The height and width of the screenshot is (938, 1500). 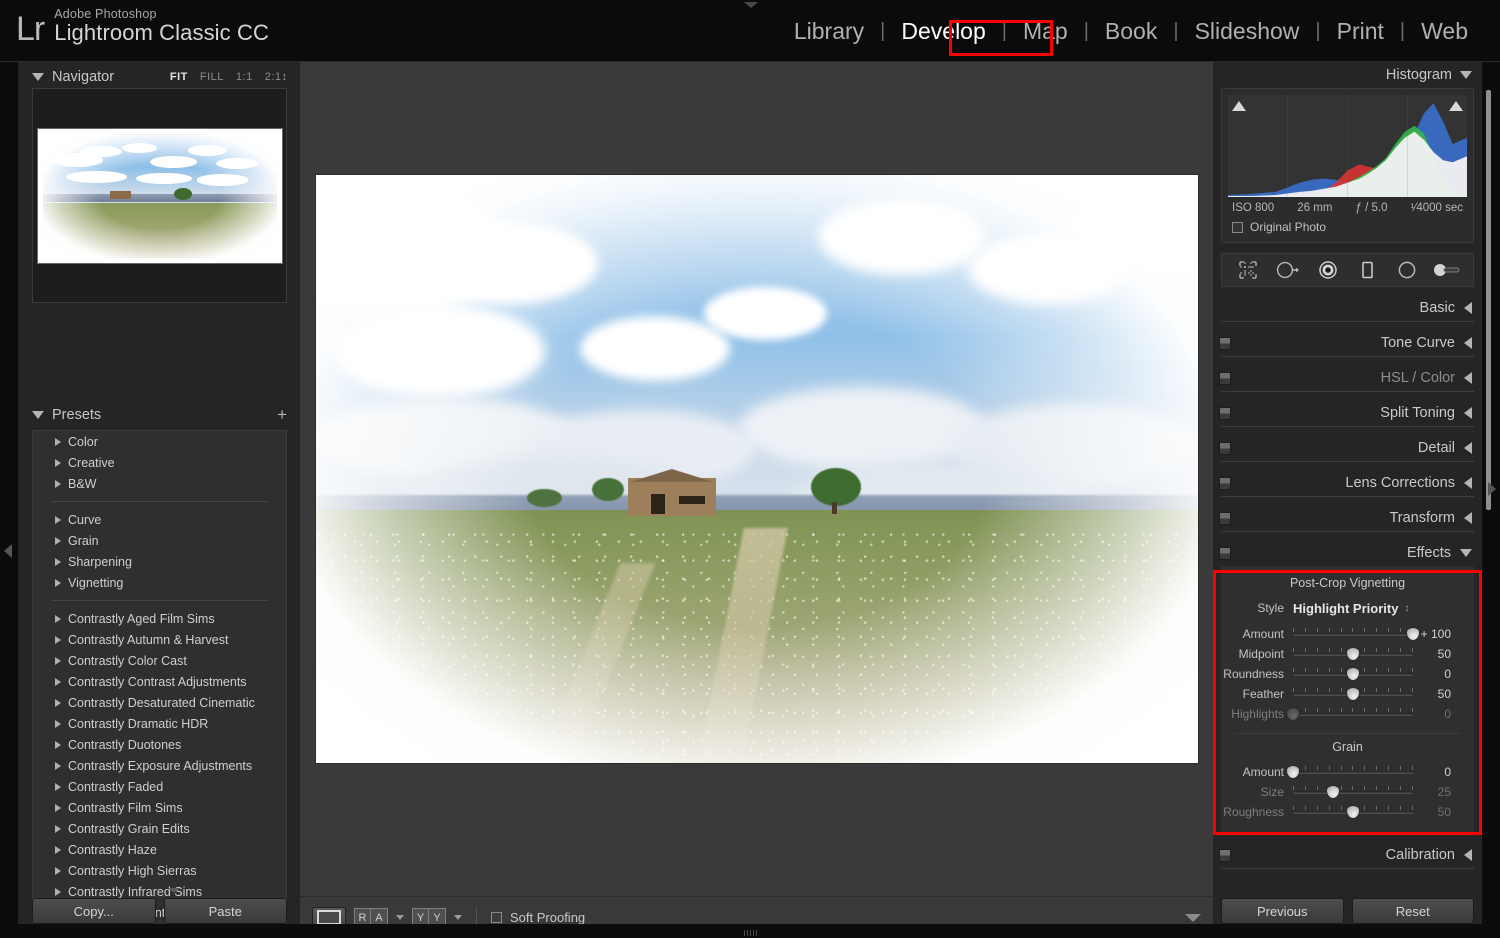 I want to click on red-eye-correction-tool-icon, so click(x=1328, y=270).